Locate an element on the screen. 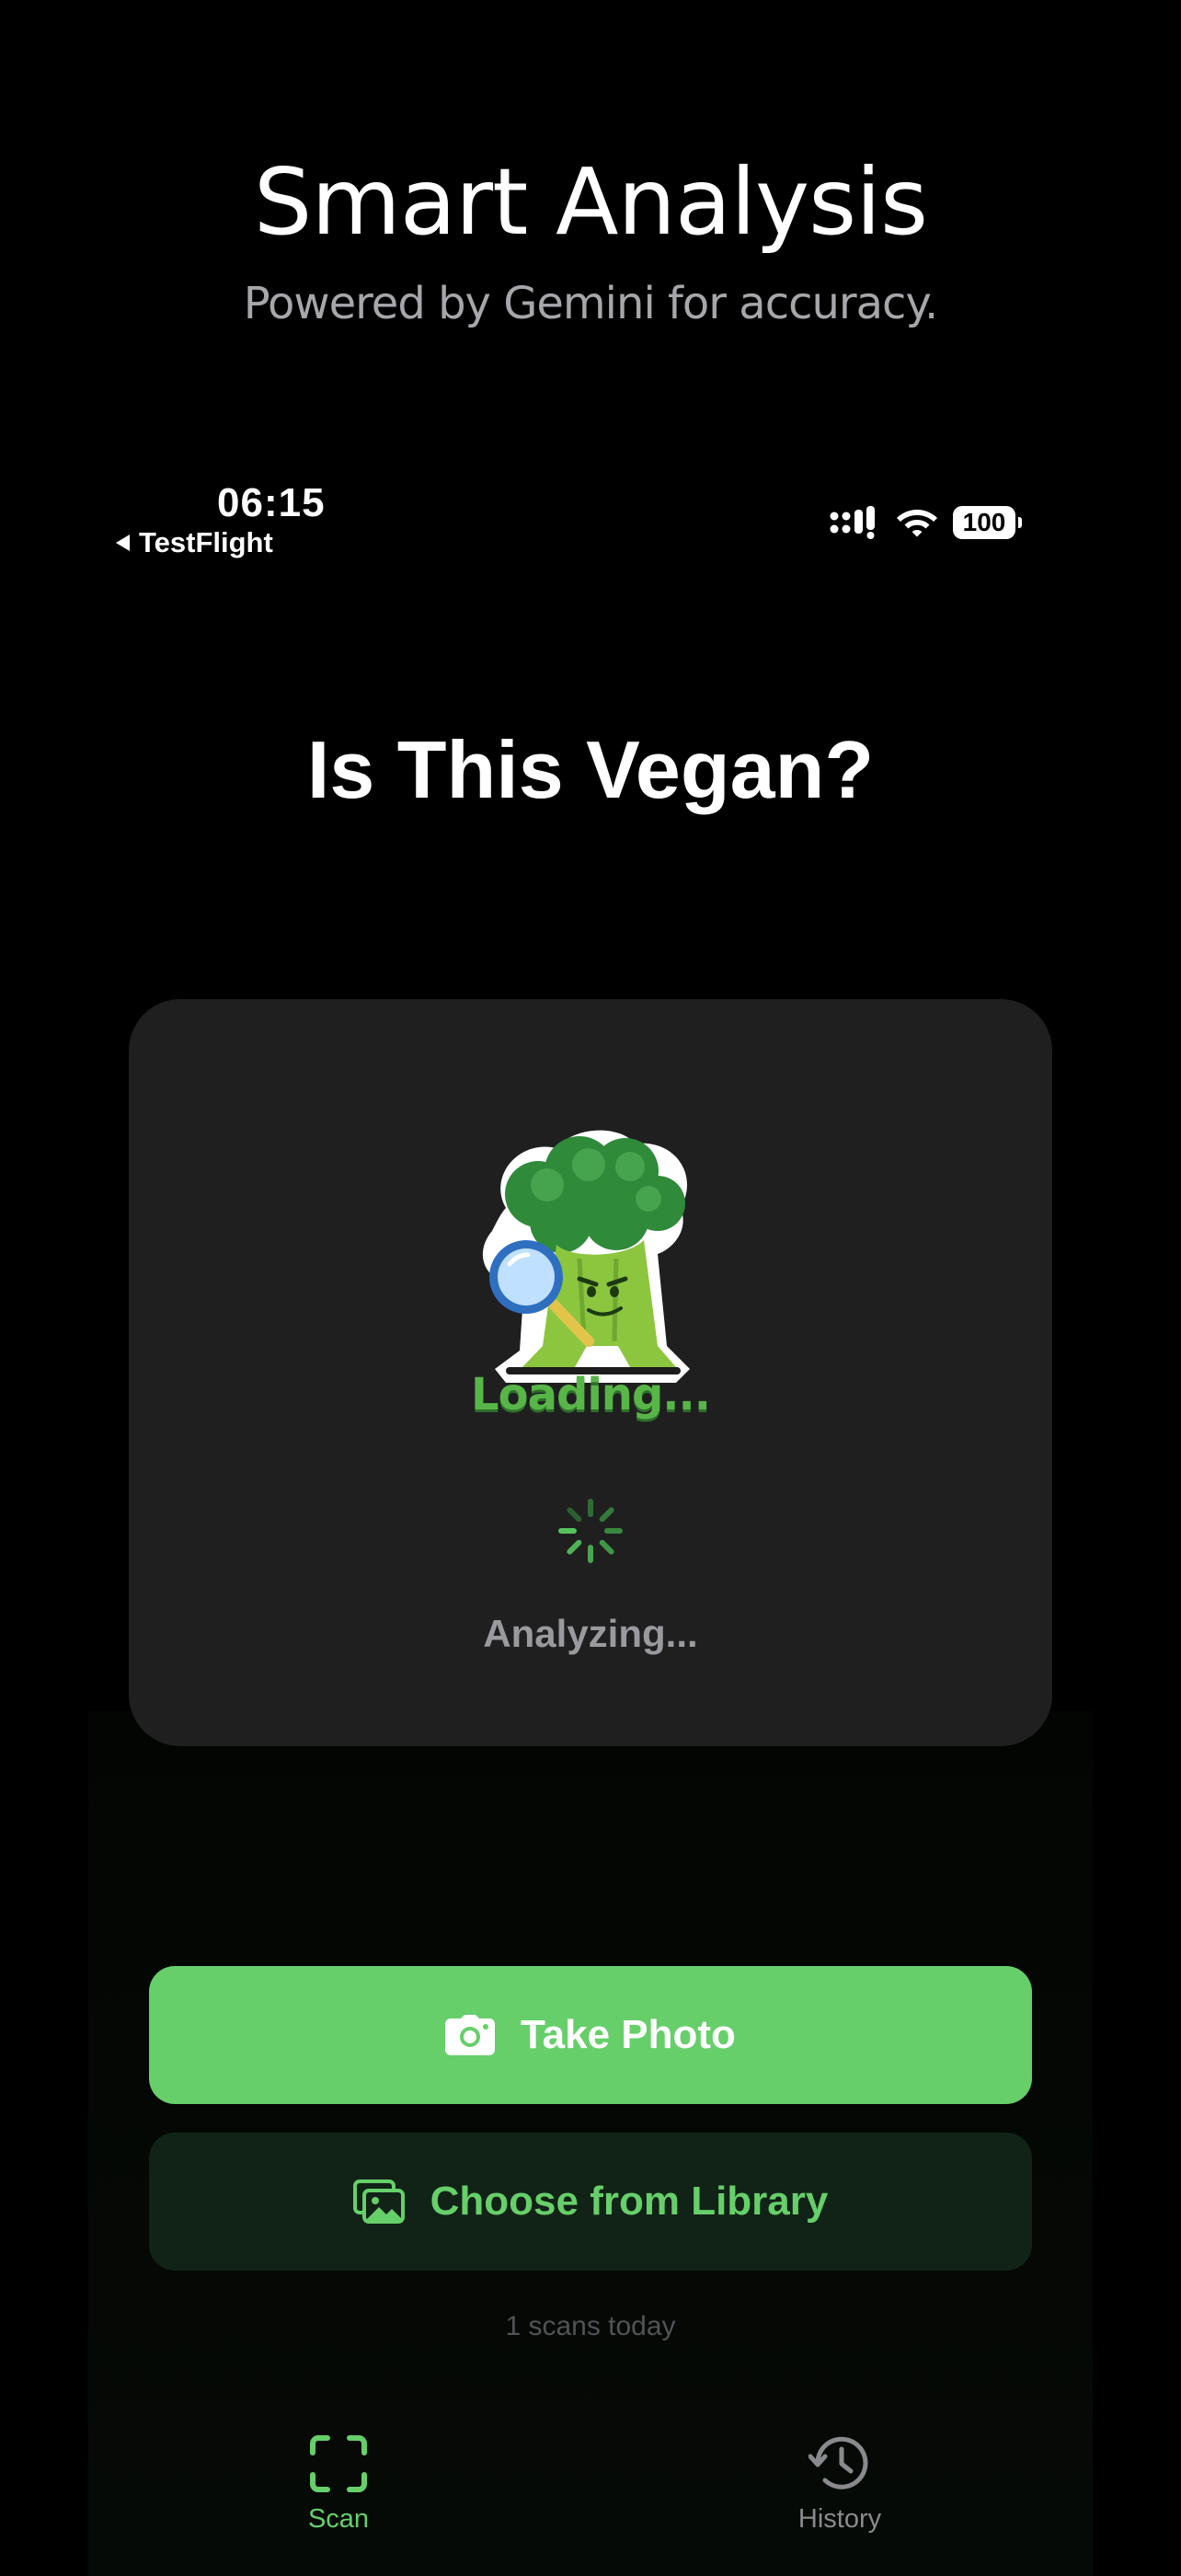  battery-icon: 100 is located at coordinates (987, 522).